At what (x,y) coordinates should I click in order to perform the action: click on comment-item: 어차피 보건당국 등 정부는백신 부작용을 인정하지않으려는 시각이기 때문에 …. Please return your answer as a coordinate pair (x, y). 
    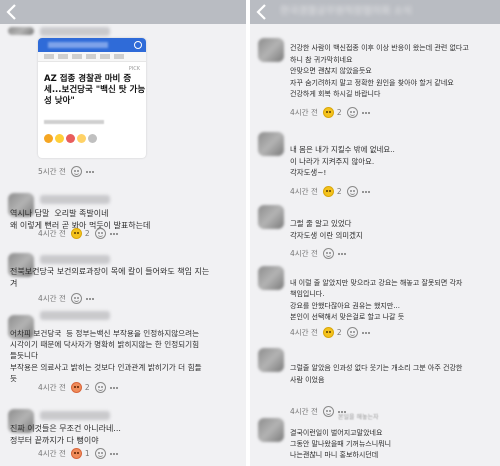
    Looking at the image, I should click on (126, 358).